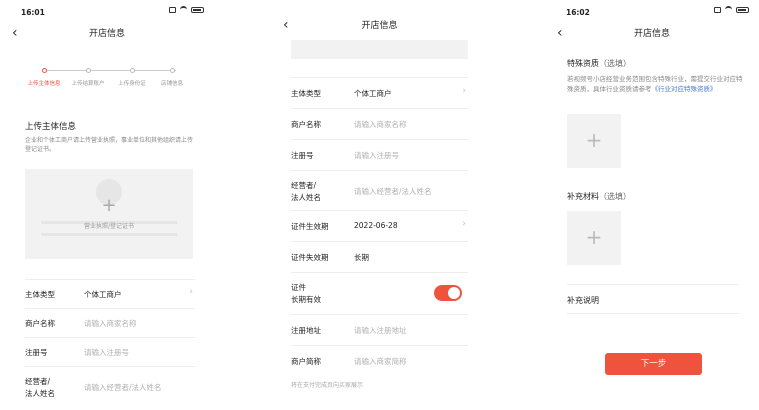  What do you see at coordinates (379, 256) in the screenshot?
I see `field-valid-until: 证件失效期 长期` at bounding box center [379, 256].